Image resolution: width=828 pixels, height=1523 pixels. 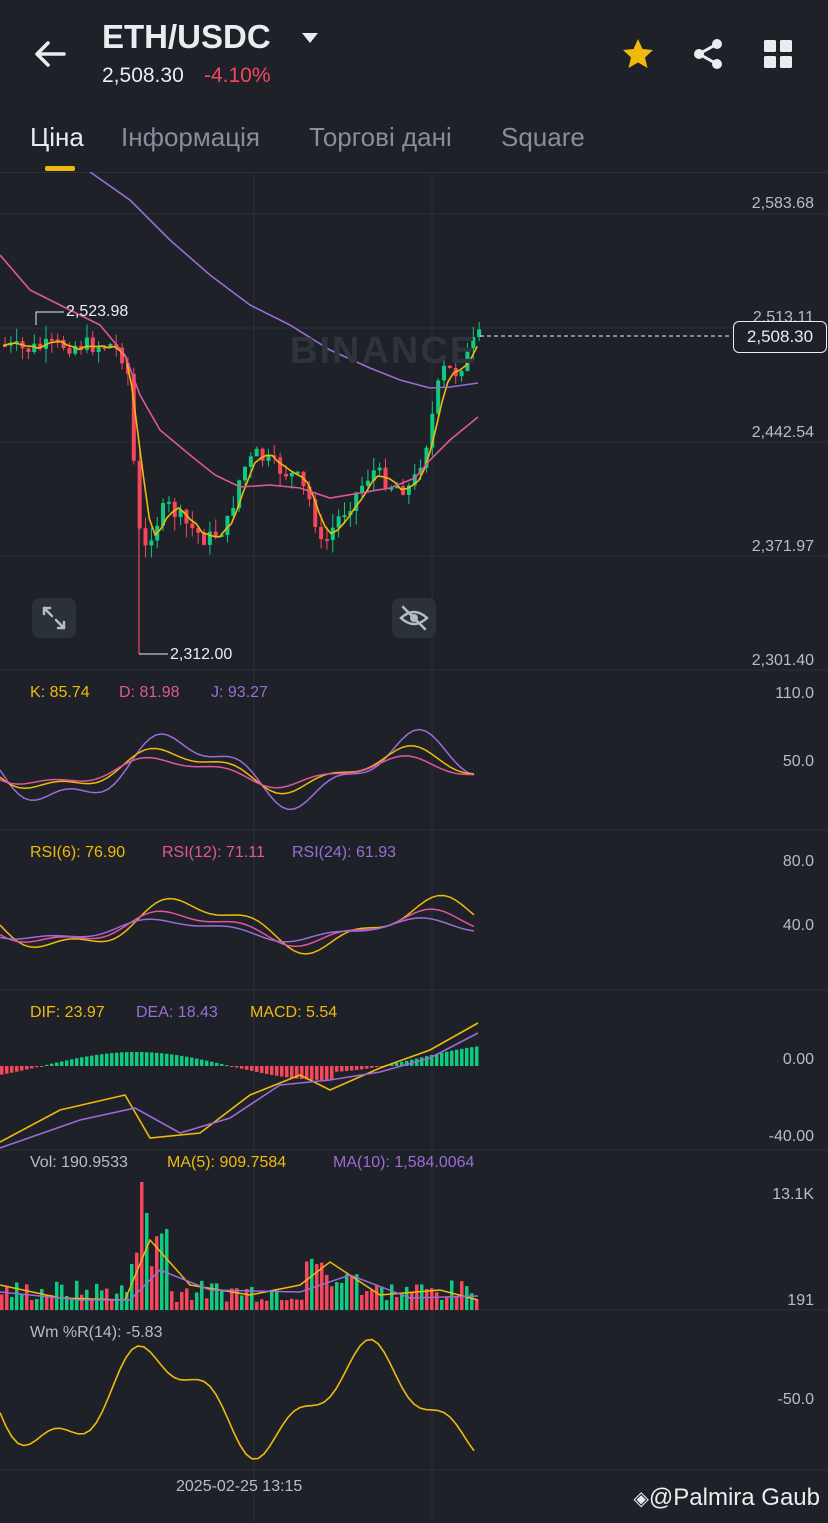 I want to click on hide-indicators-button, so click(x=414, y=618).